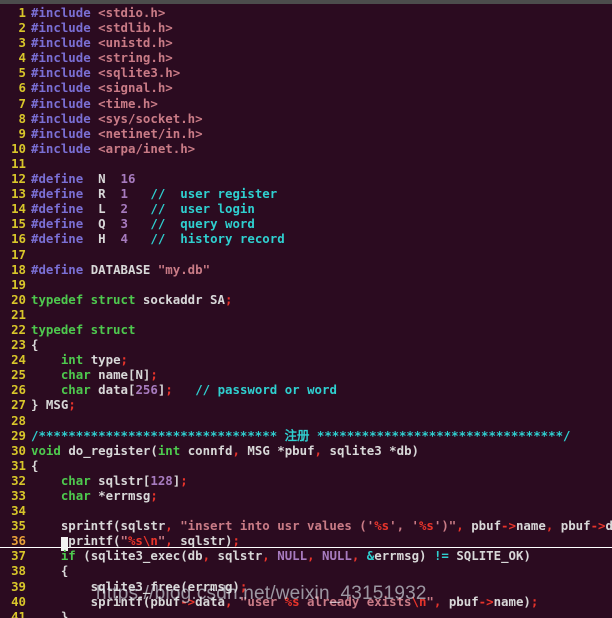  I want to click on code-text: printf("%s\n", sqlstr);, so click(135, 542).